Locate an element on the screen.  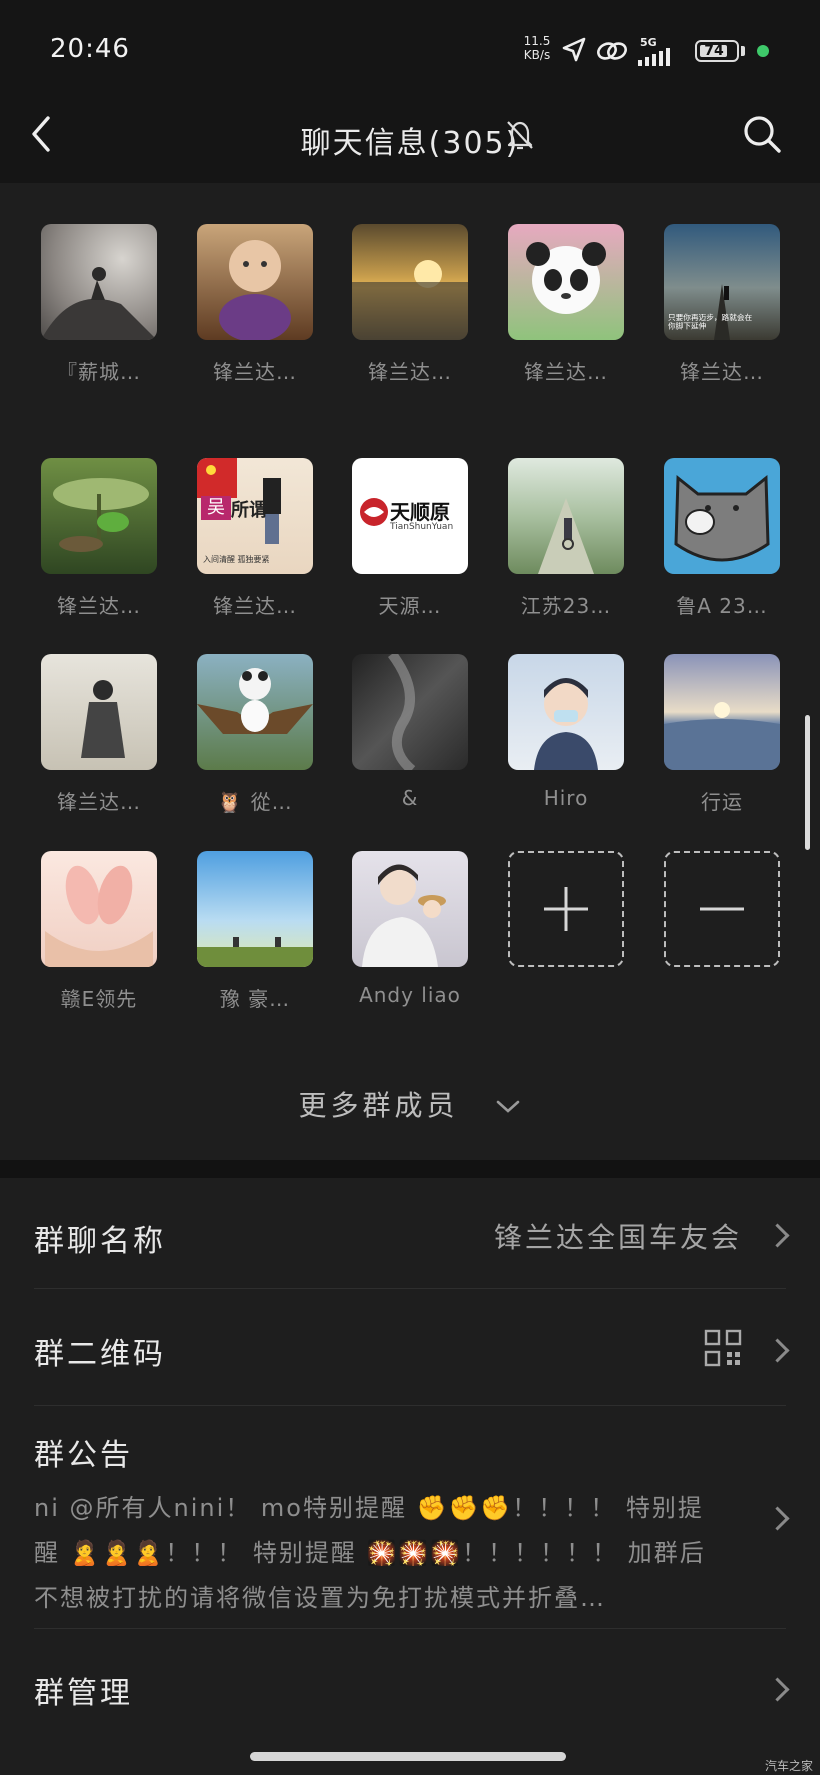
member-item: 赣E领先 is located at coordinates (99, 931).